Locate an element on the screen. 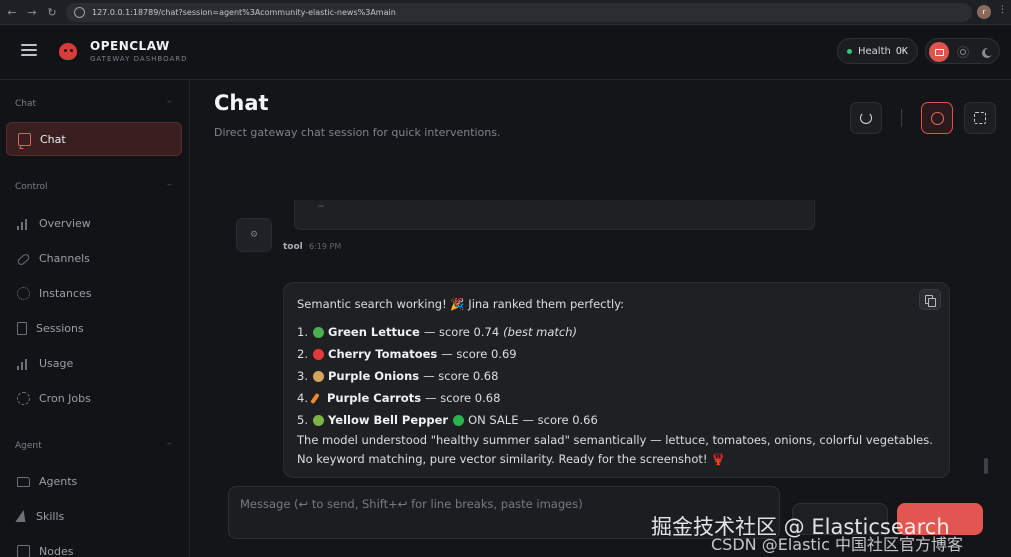 The height and width of the screenshot is (557, 1011). theme-switcher is located at coordinates (962, 51).